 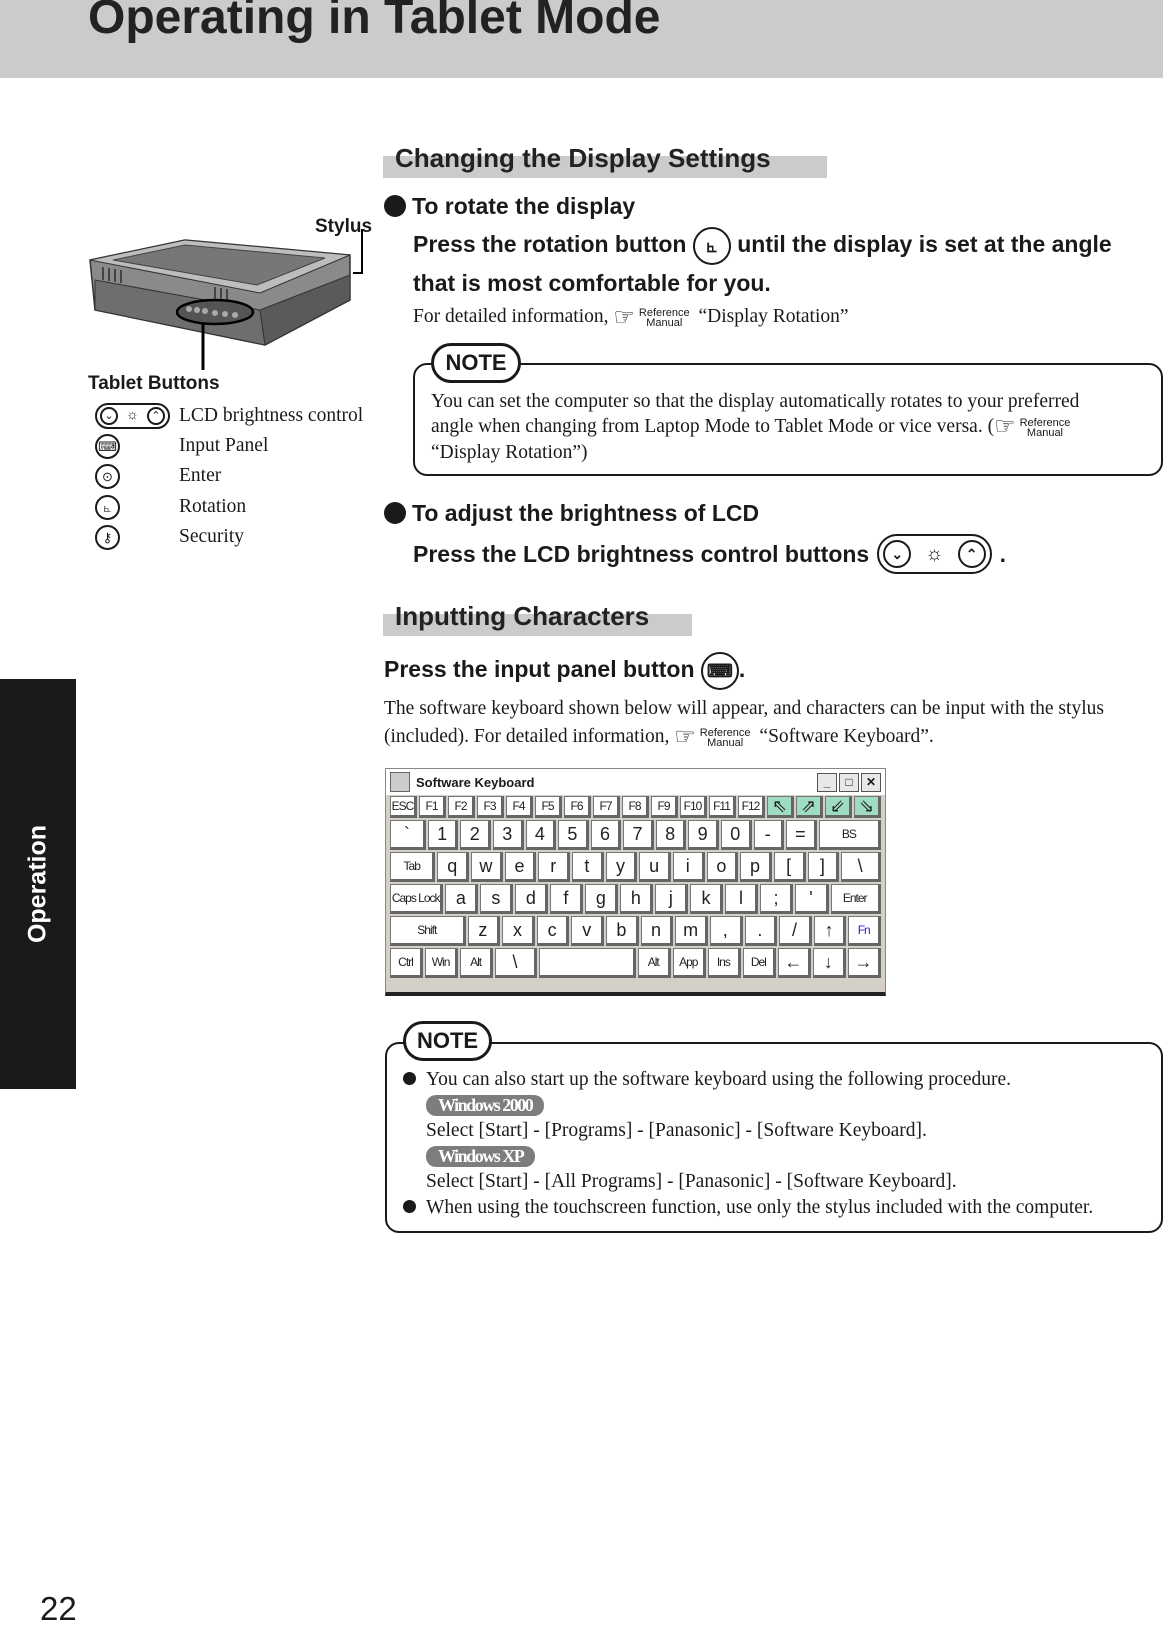 I want to click on key: 8, so click(x=671, y=835).